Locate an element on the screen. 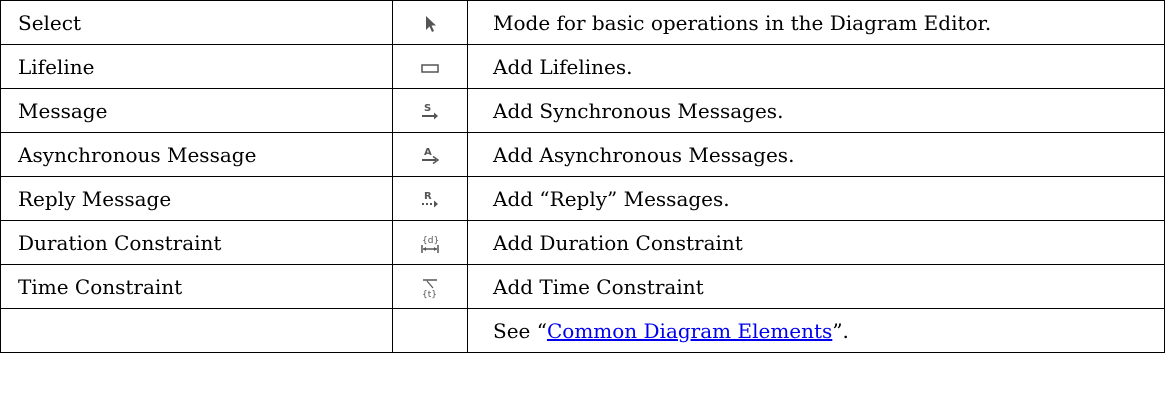 The height and width of the screenshot is (400, 1166). tool-name: Lifeline is located at coordinates (196, 66).